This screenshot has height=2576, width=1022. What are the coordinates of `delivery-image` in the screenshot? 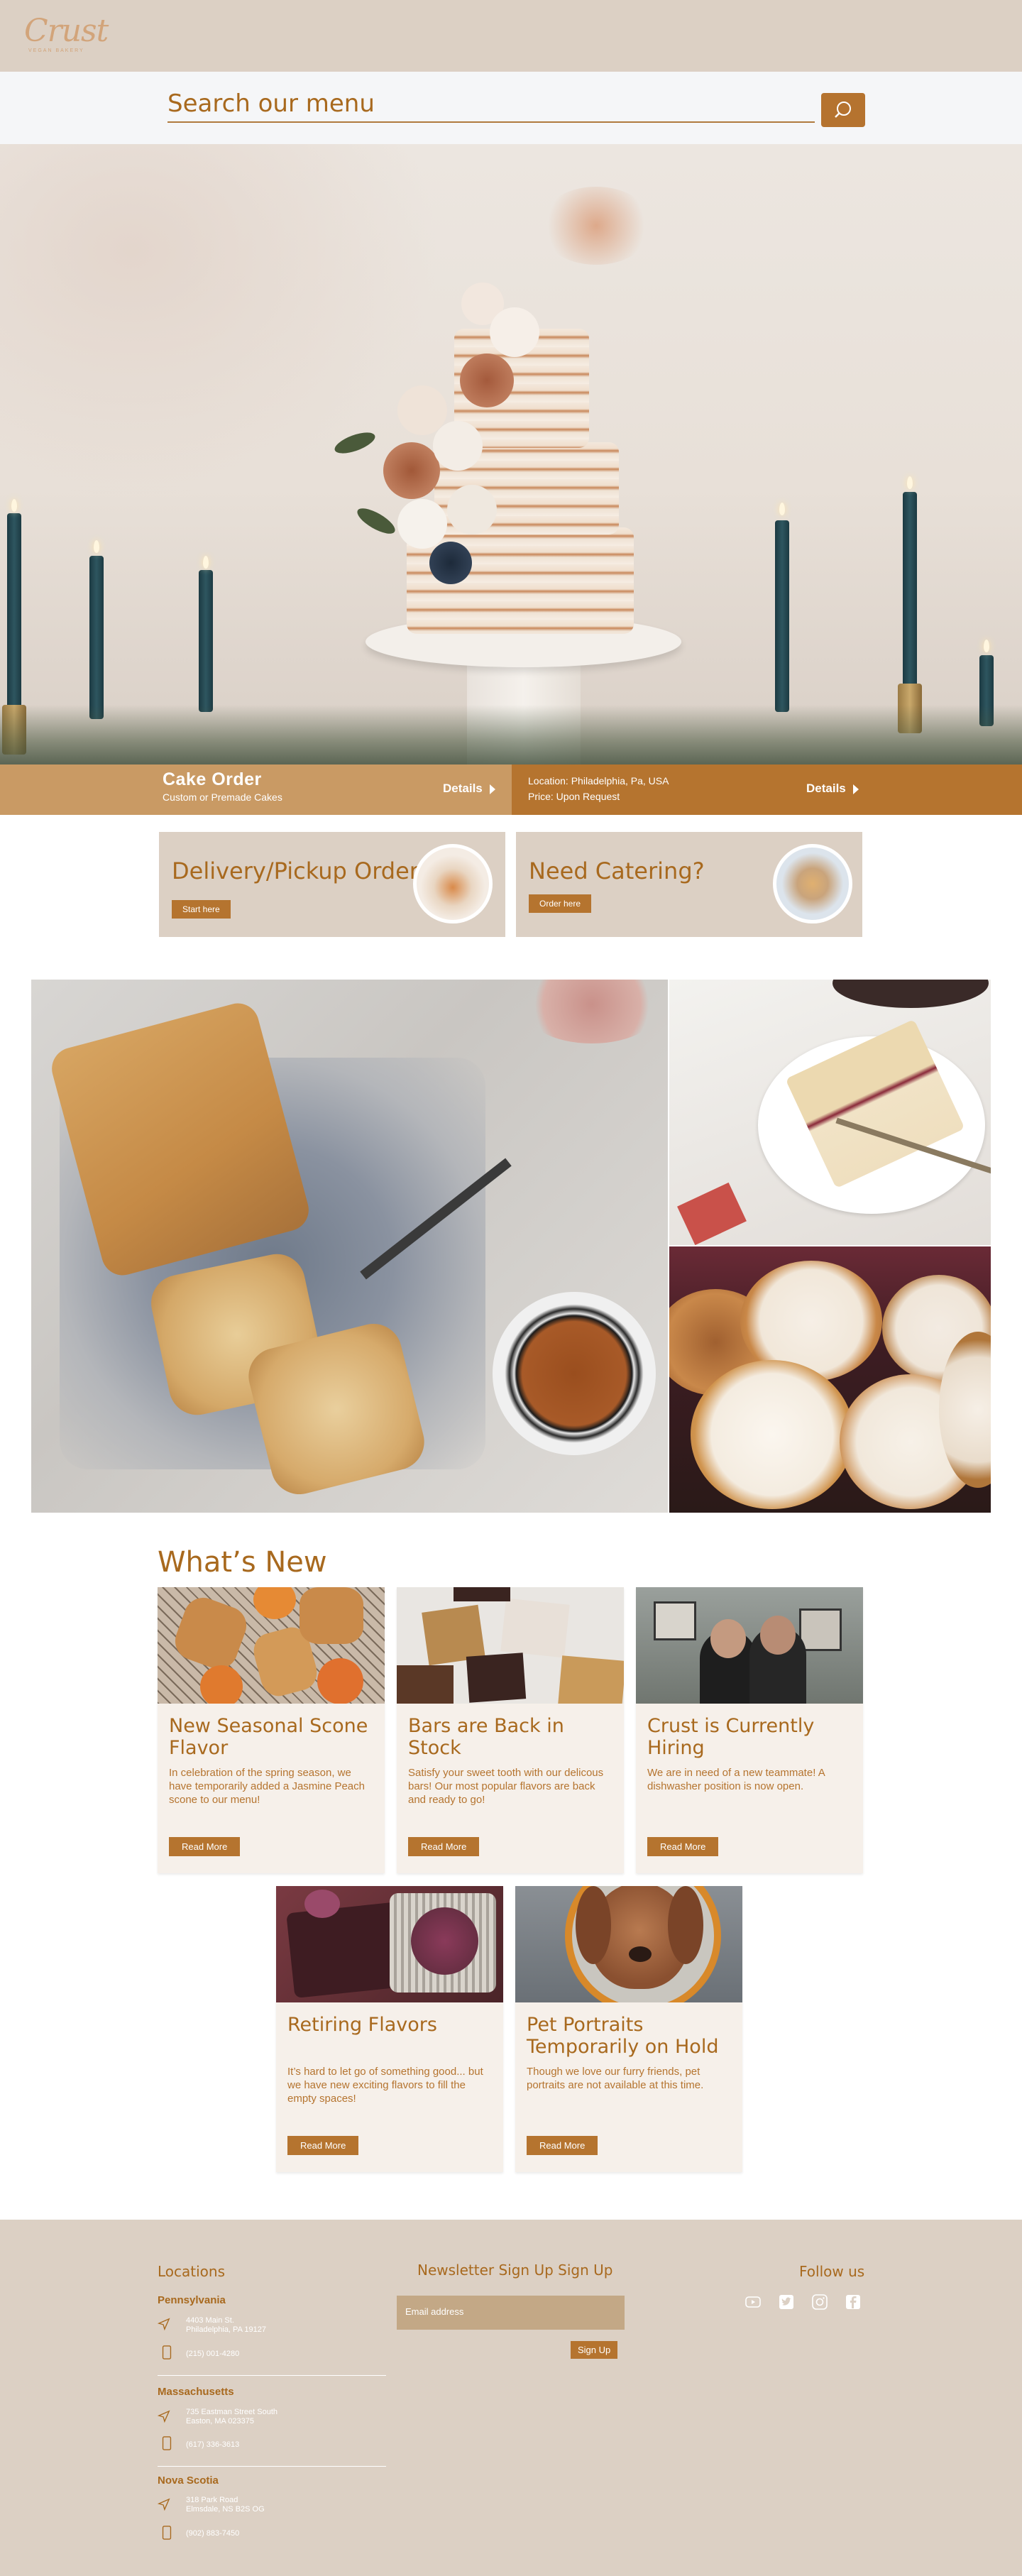 It's located at (453, 883).